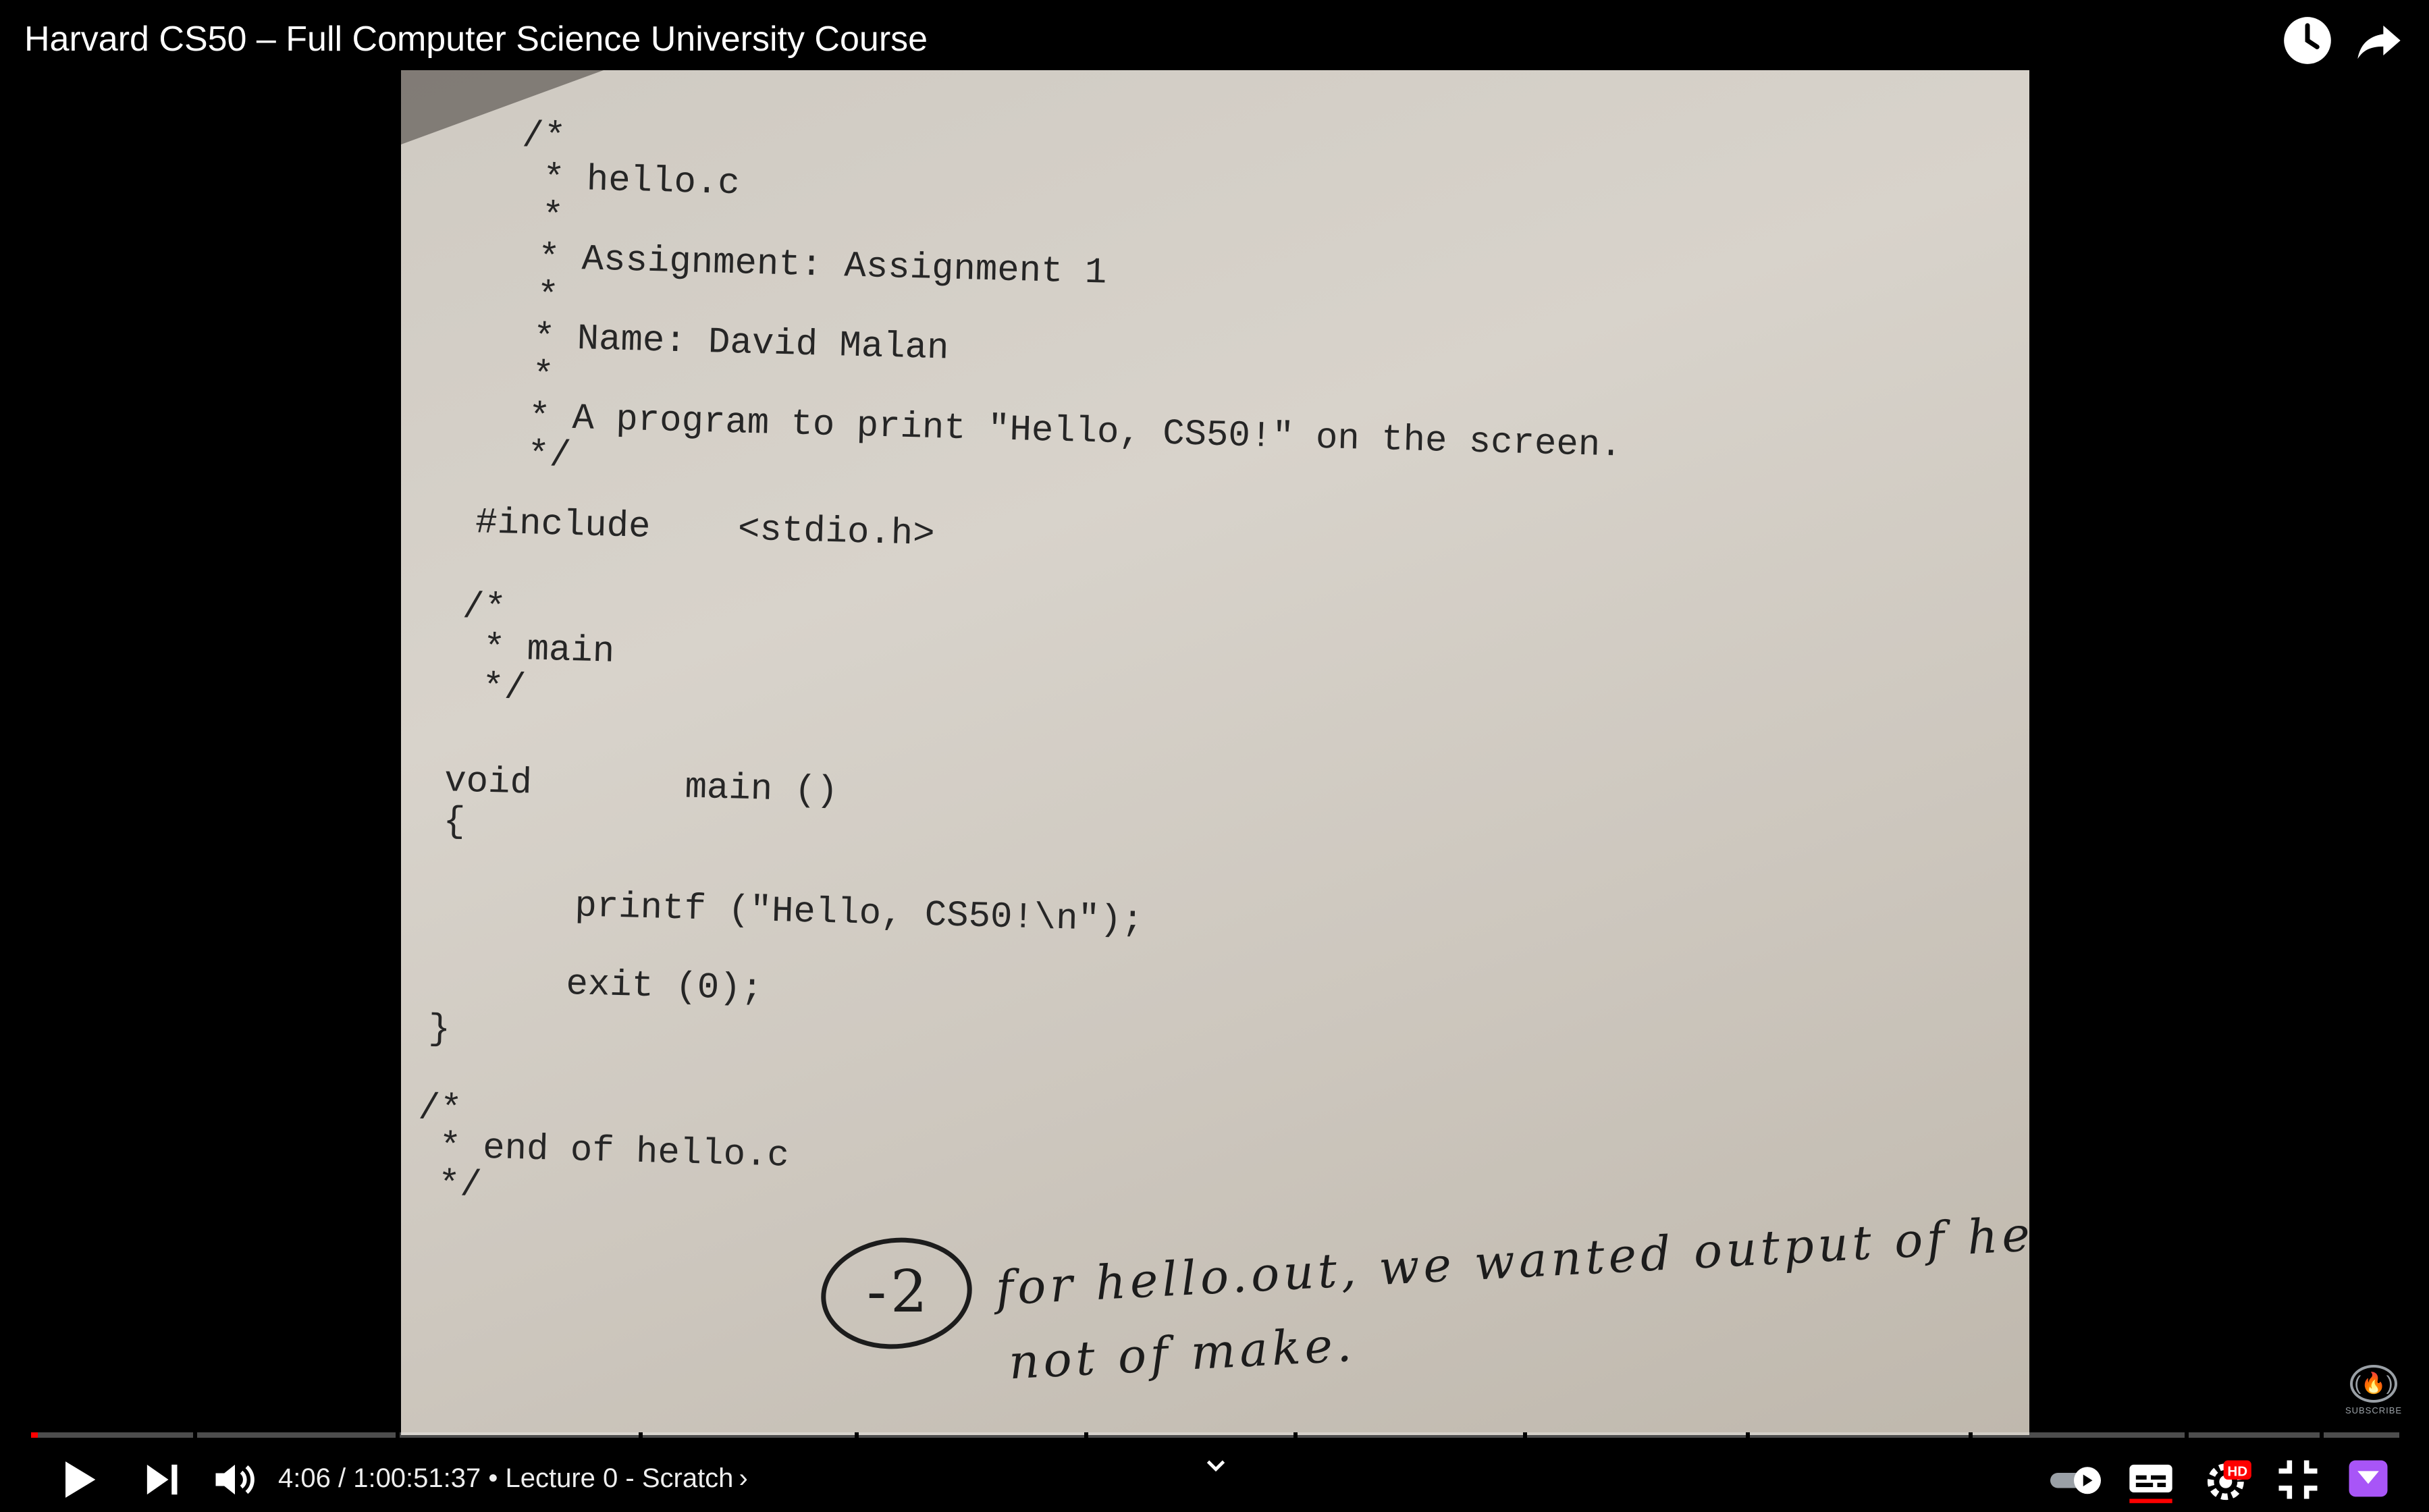 This screenshot has width=2429, height=1512. What do you see at coordinates (2237, 1471) in the screenshot?
I see `hd-badge: HD` at bounding box center [2237, 1471].